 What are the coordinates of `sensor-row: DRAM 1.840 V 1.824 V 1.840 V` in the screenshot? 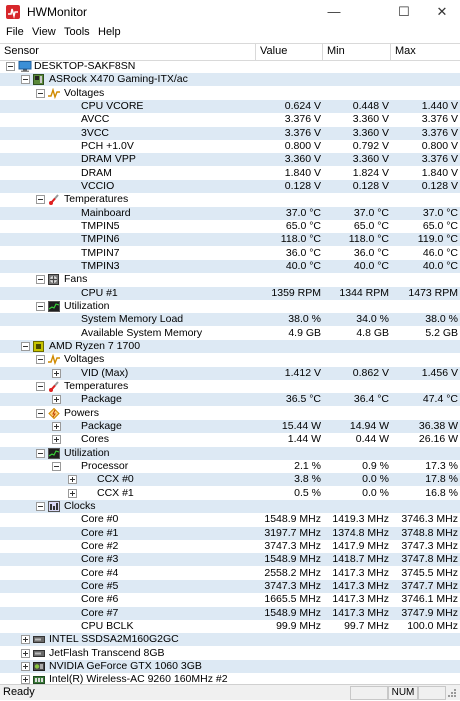 It's located at (230, 173).